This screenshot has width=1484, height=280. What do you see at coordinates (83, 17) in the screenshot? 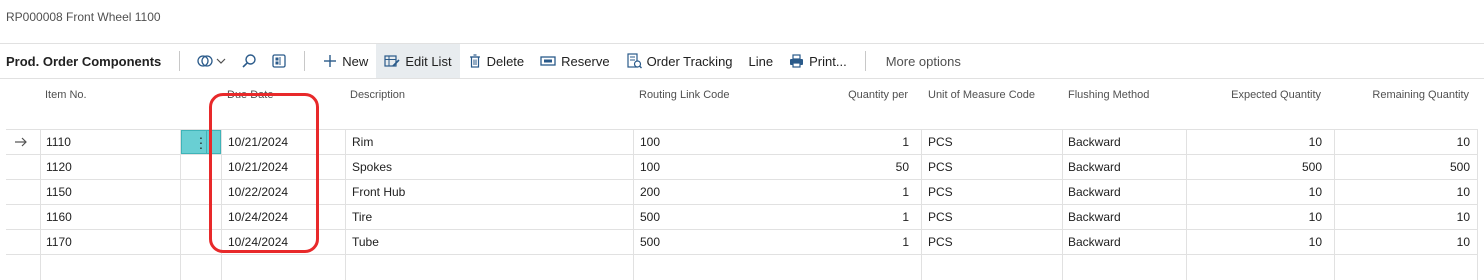
I see `page-title: RP000008 Front Wheel 1100` at bounding box center [83, 17].